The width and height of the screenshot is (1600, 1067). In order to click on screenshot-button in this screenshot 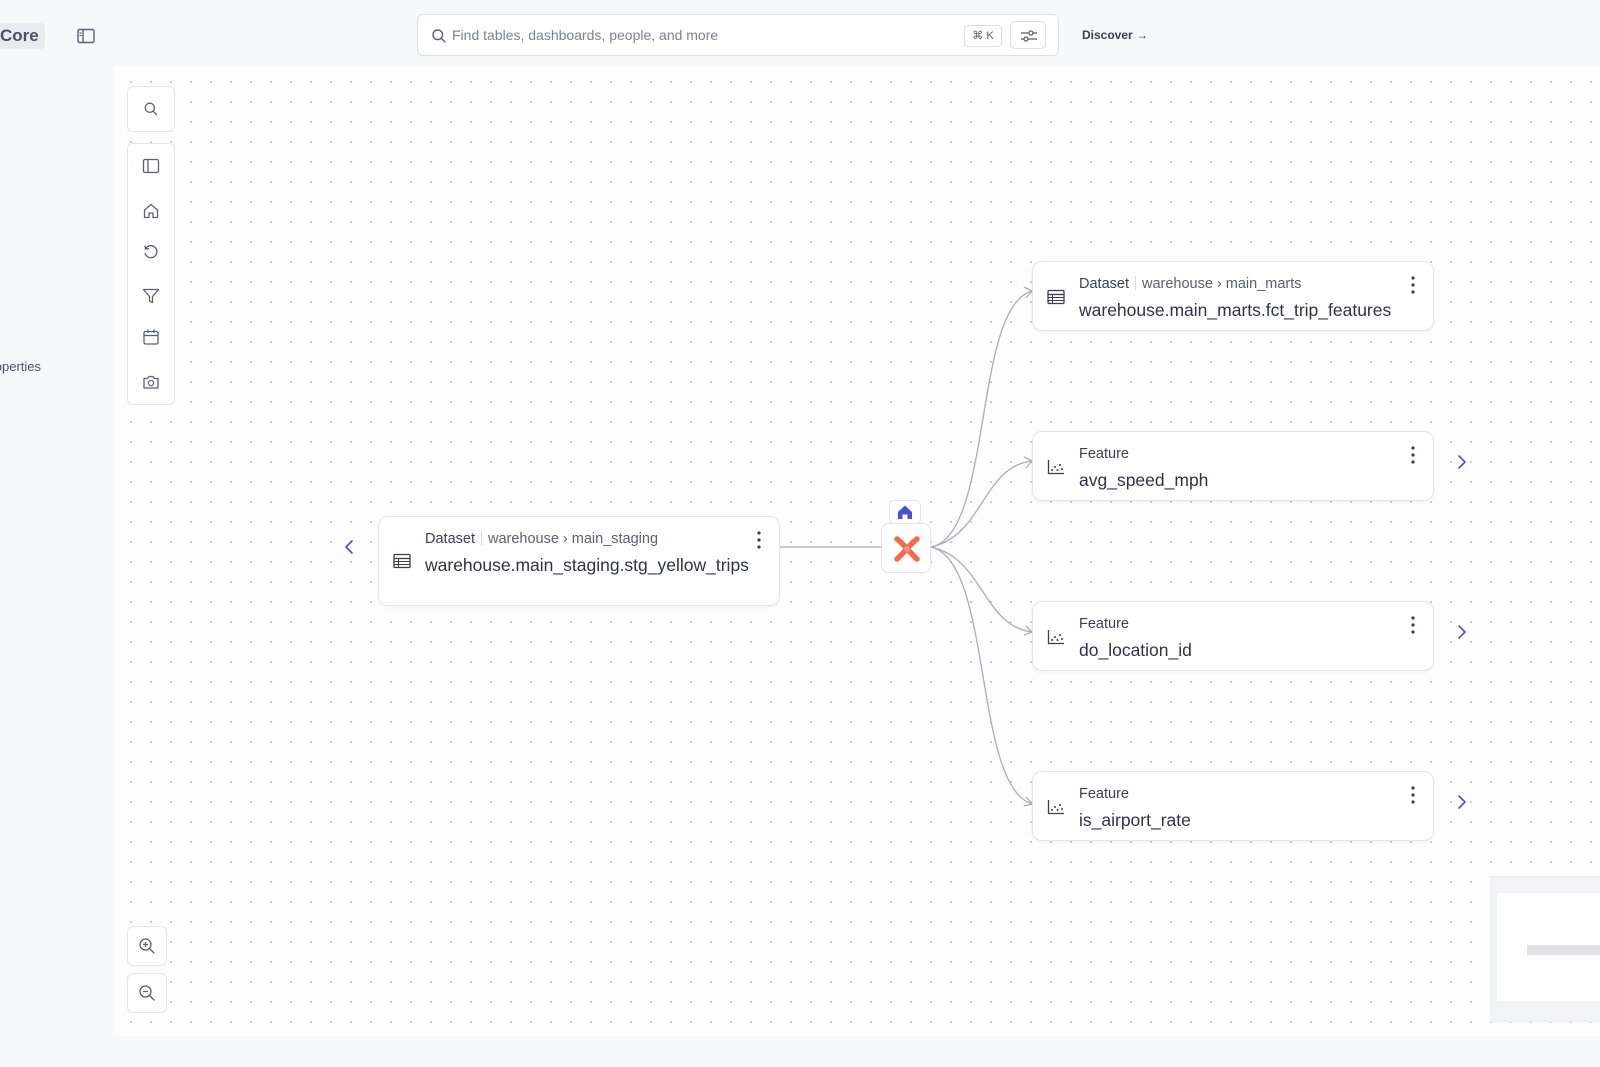, I will do `click(151, 382)`.